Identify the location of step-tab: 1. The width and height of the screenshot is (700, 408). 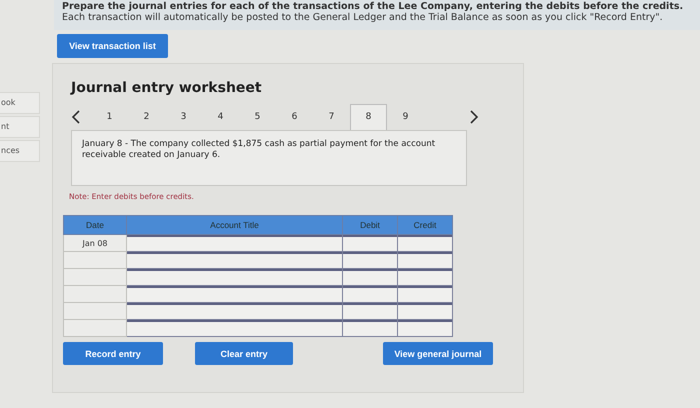
(109, 121).